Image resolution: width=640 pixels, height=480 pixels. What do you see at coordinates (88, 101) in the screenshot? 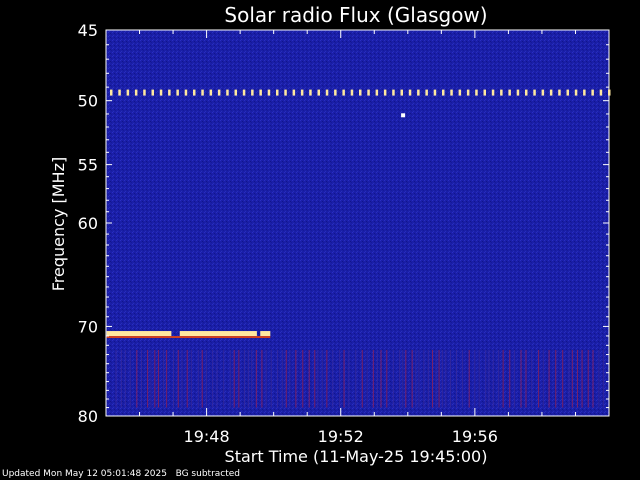
I see `y-tick-label: 50` at bounding box center [88, 101].